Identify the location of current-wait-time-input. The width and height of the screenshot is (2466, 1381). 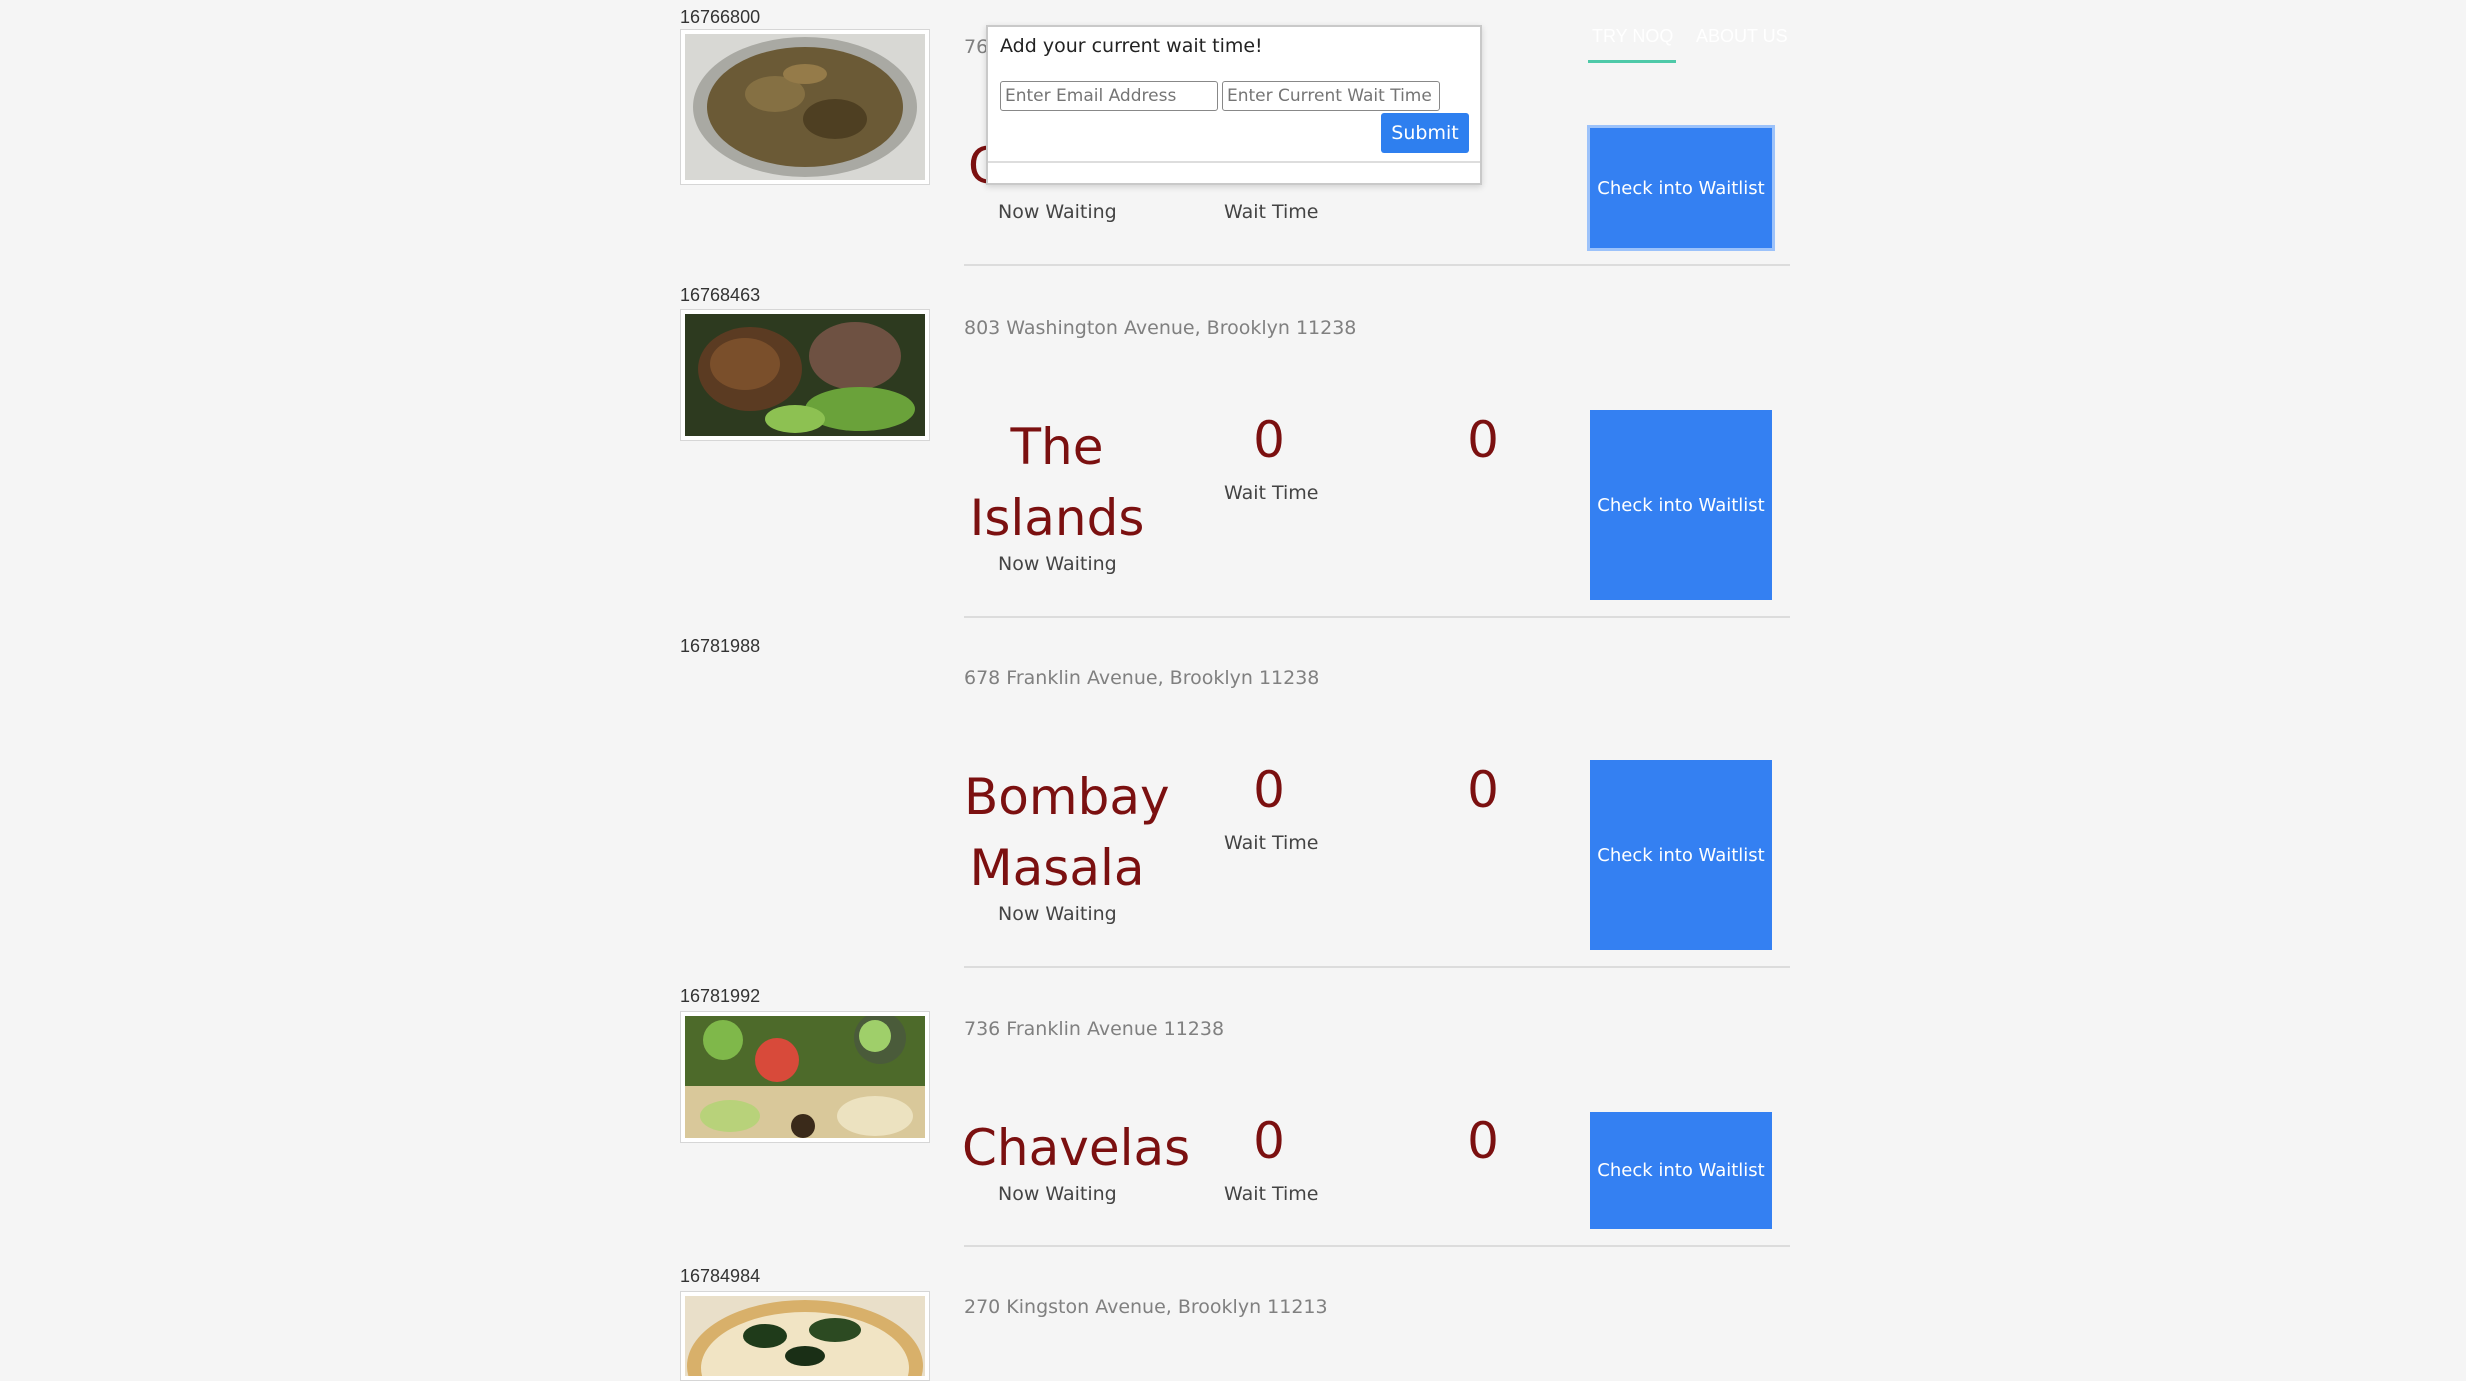
(1331, 96).